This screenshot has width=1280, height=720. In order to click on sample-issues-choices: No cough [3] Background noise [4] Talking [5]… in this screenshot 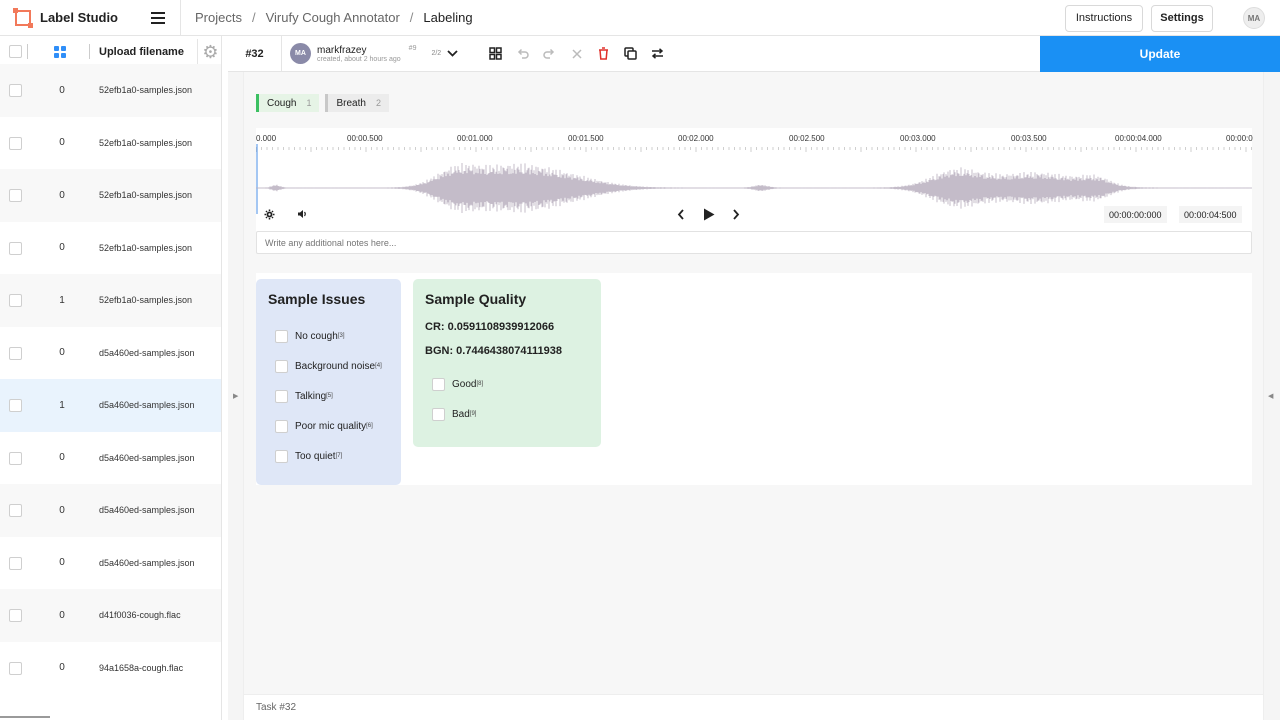, I will do `click(328, 396)`.